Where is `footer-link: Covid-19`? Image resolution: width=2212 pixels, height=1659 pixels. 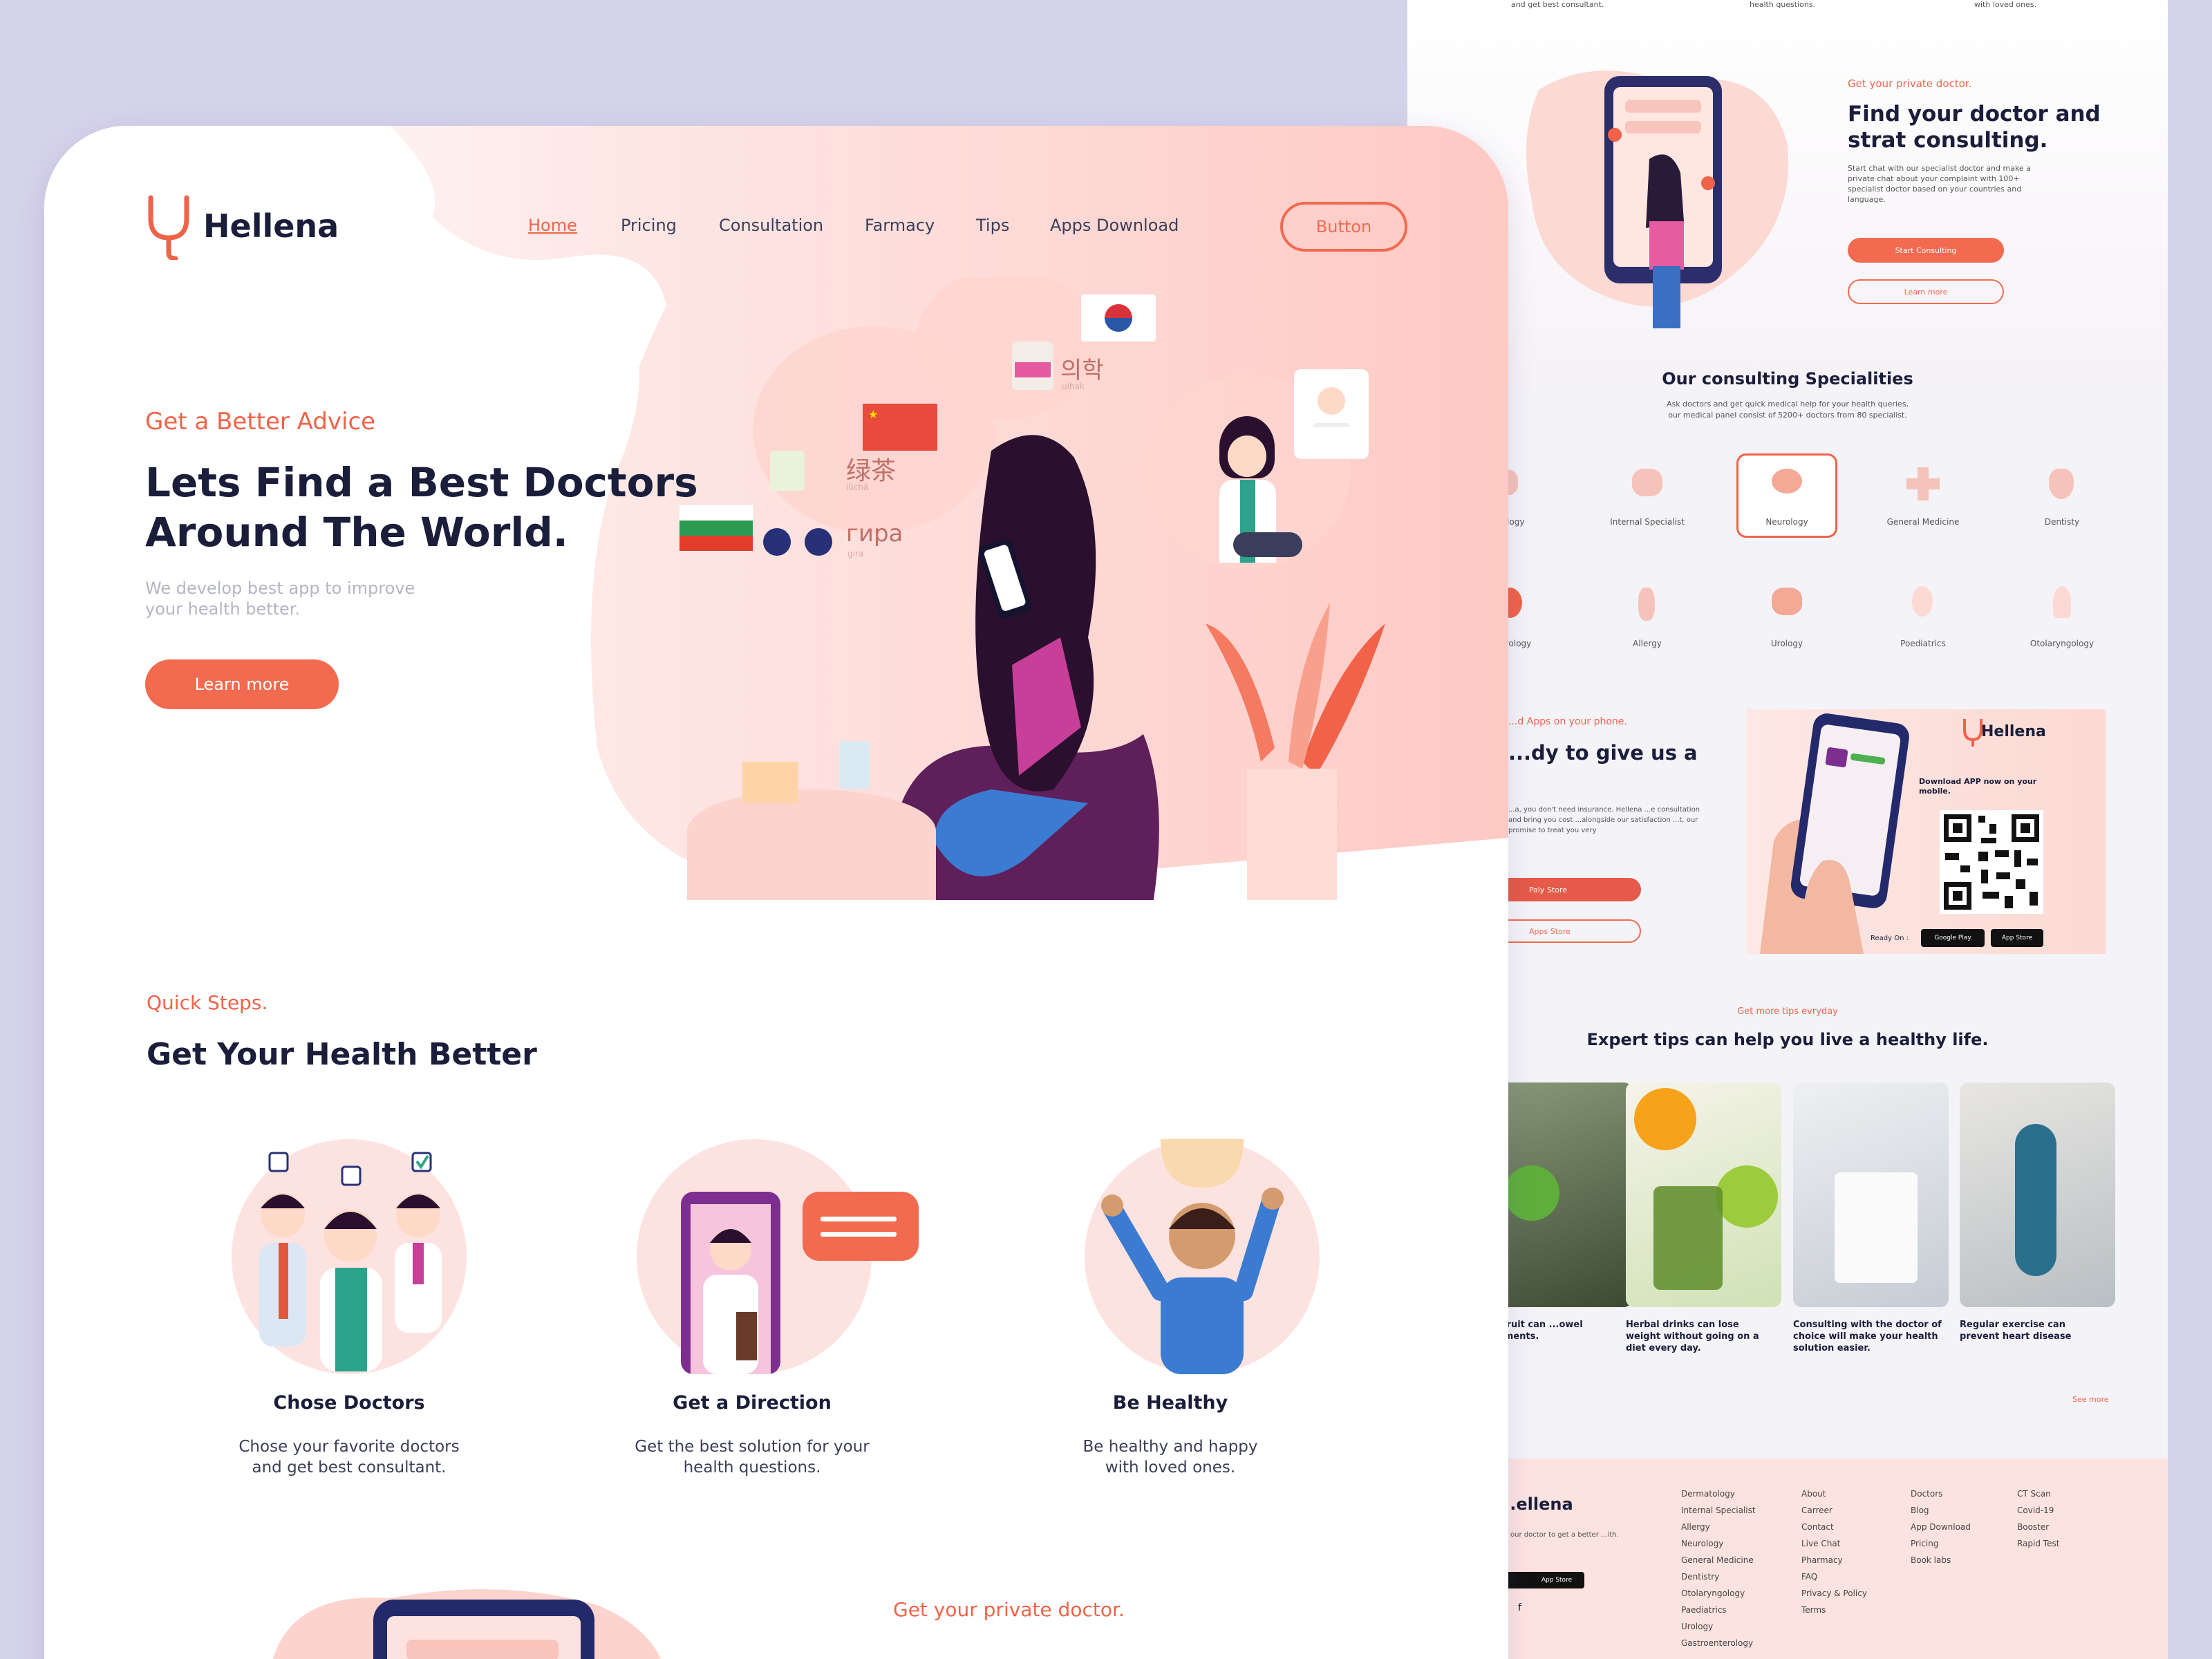
footer-link: Covid-19 is located at coordinates (2038, 1514).